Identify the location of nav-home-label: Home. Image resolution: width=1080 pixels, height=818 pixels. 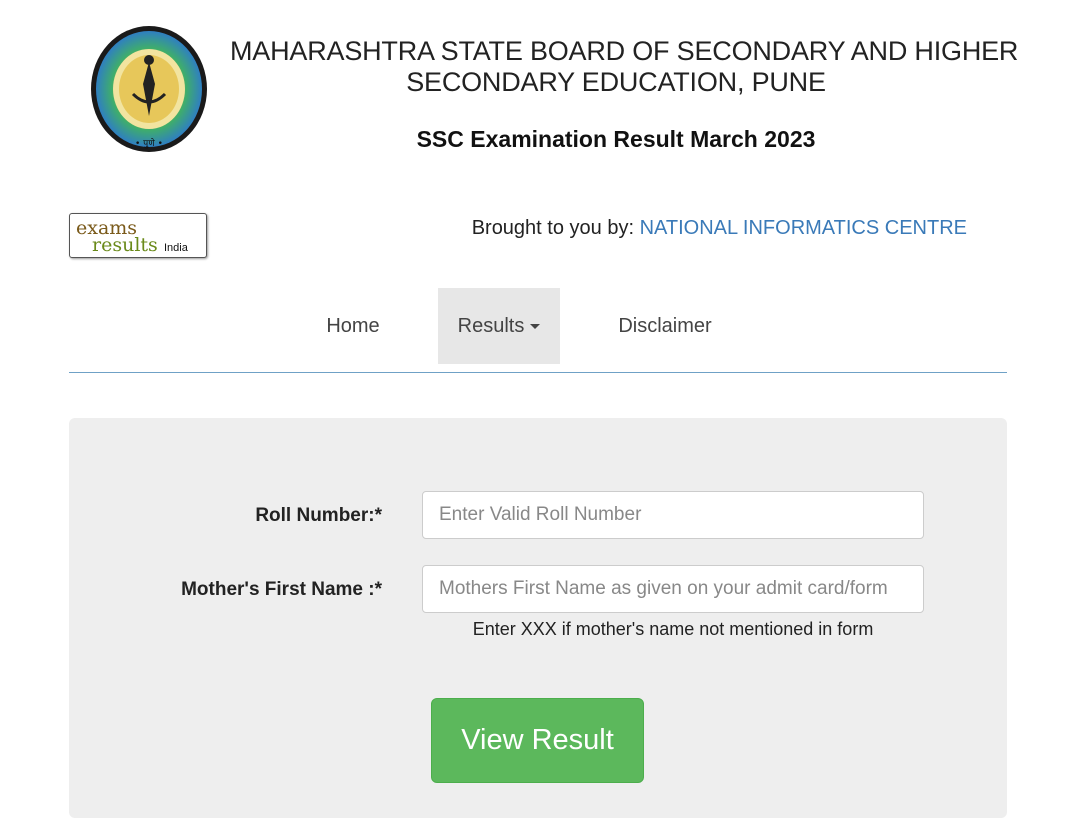
(353, 326).